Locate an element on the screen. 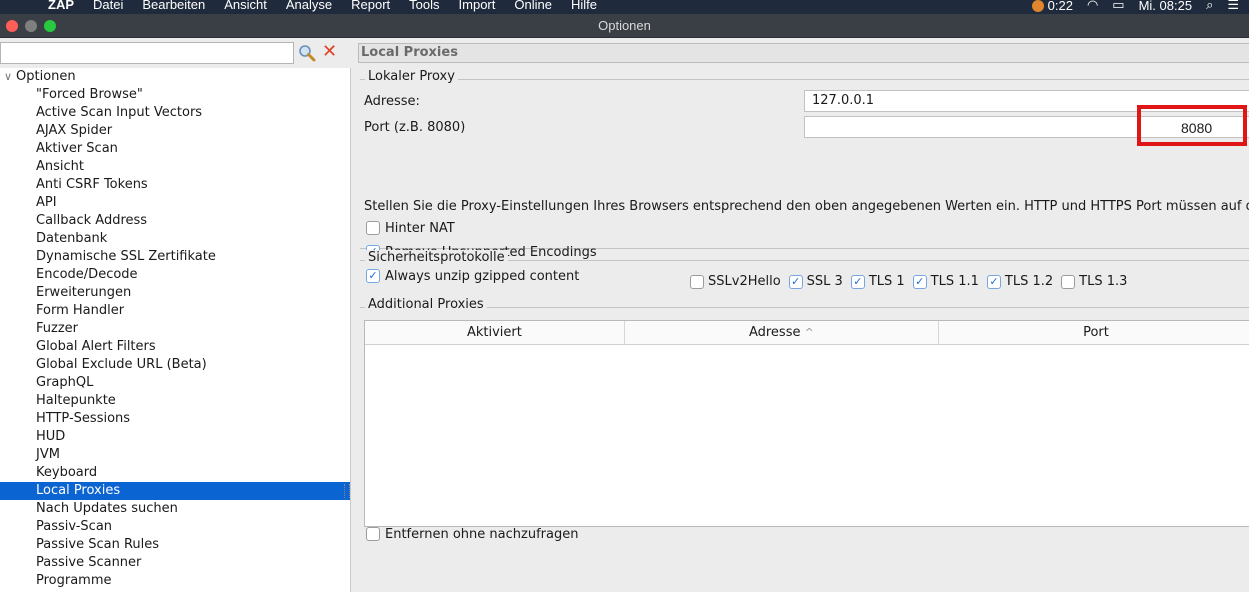  menu-bearbeiten: Bearbeiten is located at coordinates (173, 6).